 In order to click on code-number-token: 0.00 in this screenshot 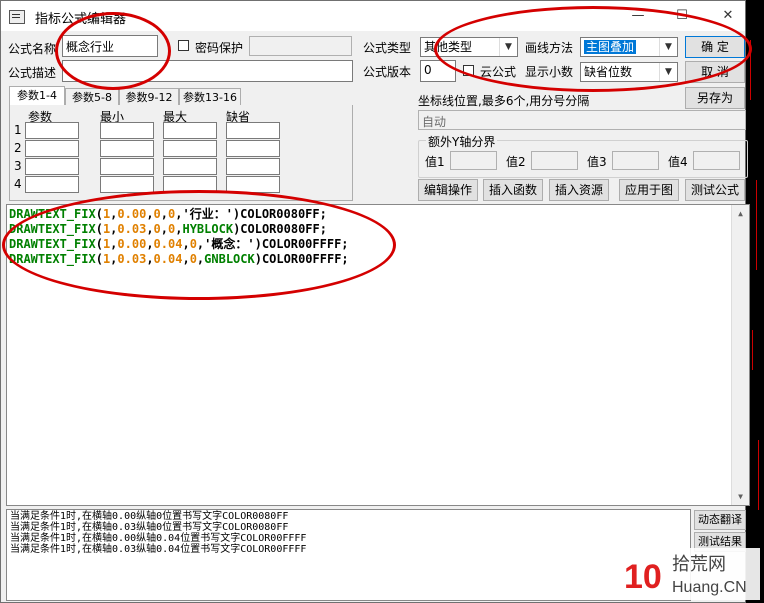, I will do `click(132, 244)`.